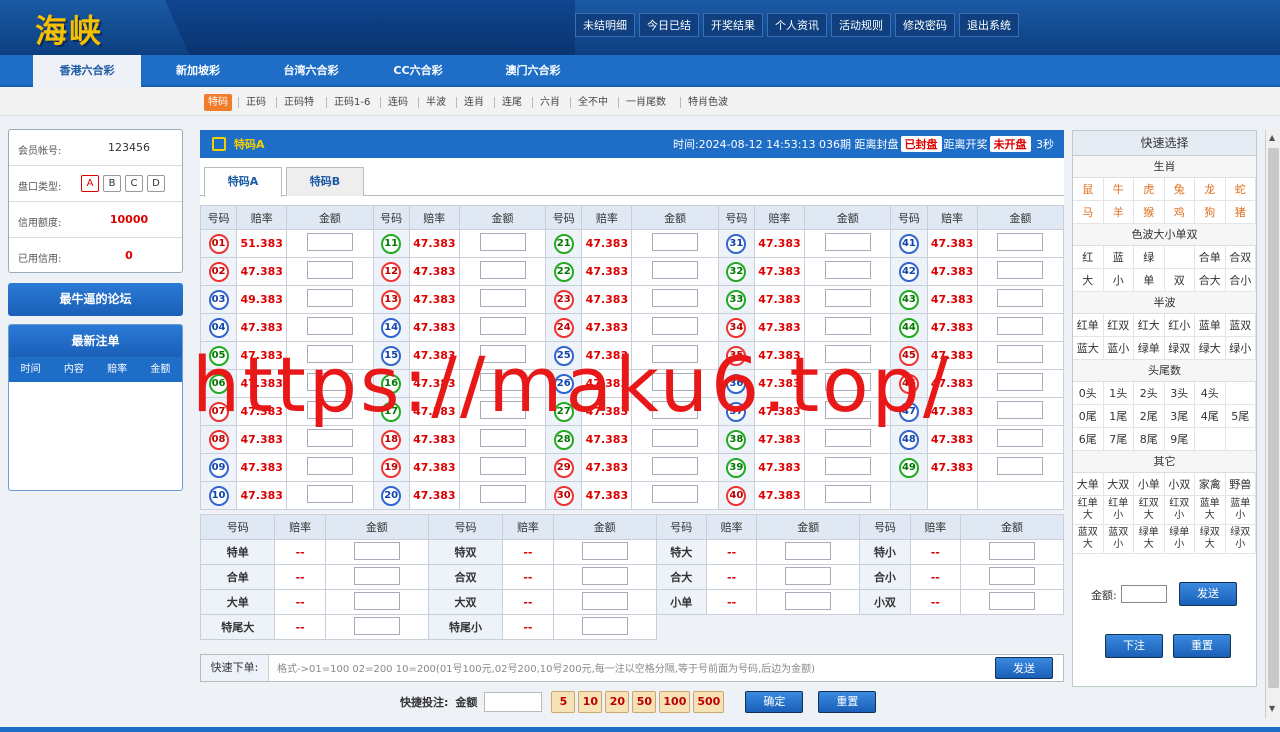  Describe the element at coordinates (1240, 416) in the screenshot. I see `quick-select-item: 5尾` at that location.